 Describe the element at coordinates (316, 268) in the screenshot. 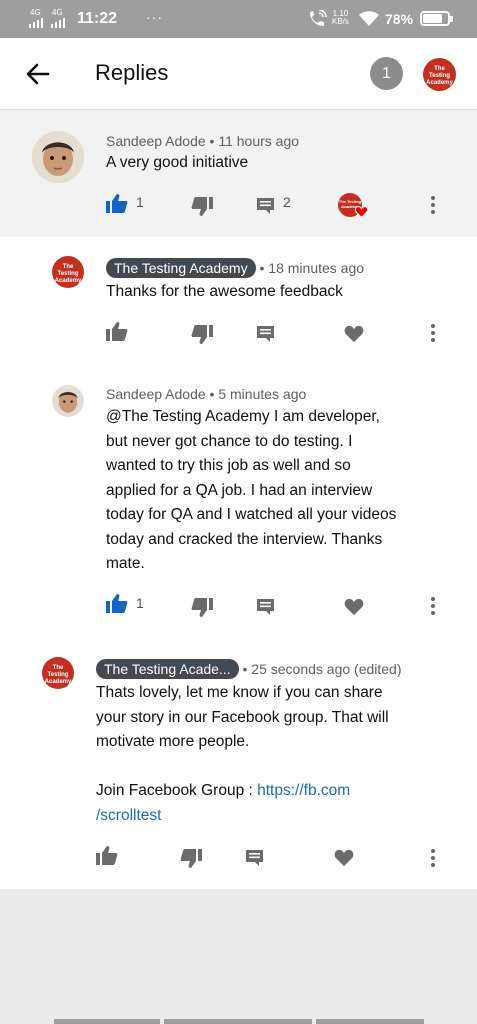

I see `comment-time: 18 minutes ago` at that location.